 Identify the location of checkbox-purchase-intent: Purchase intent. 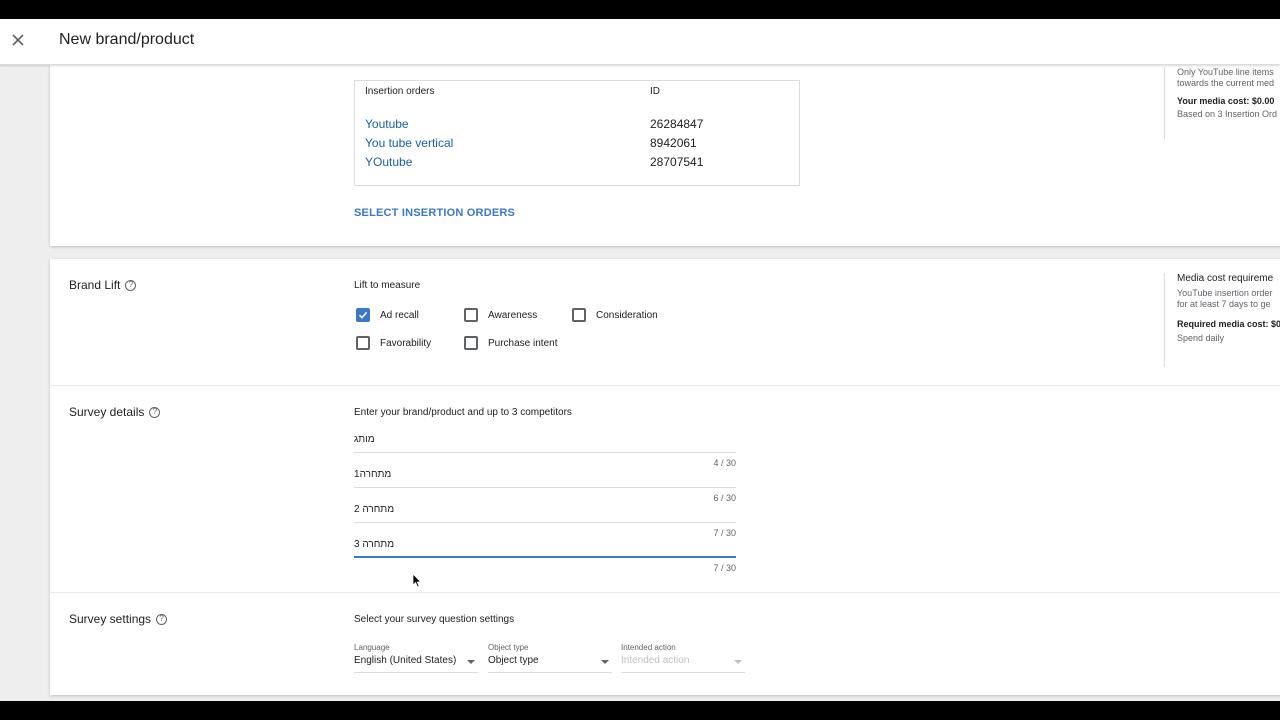
(511, 343).